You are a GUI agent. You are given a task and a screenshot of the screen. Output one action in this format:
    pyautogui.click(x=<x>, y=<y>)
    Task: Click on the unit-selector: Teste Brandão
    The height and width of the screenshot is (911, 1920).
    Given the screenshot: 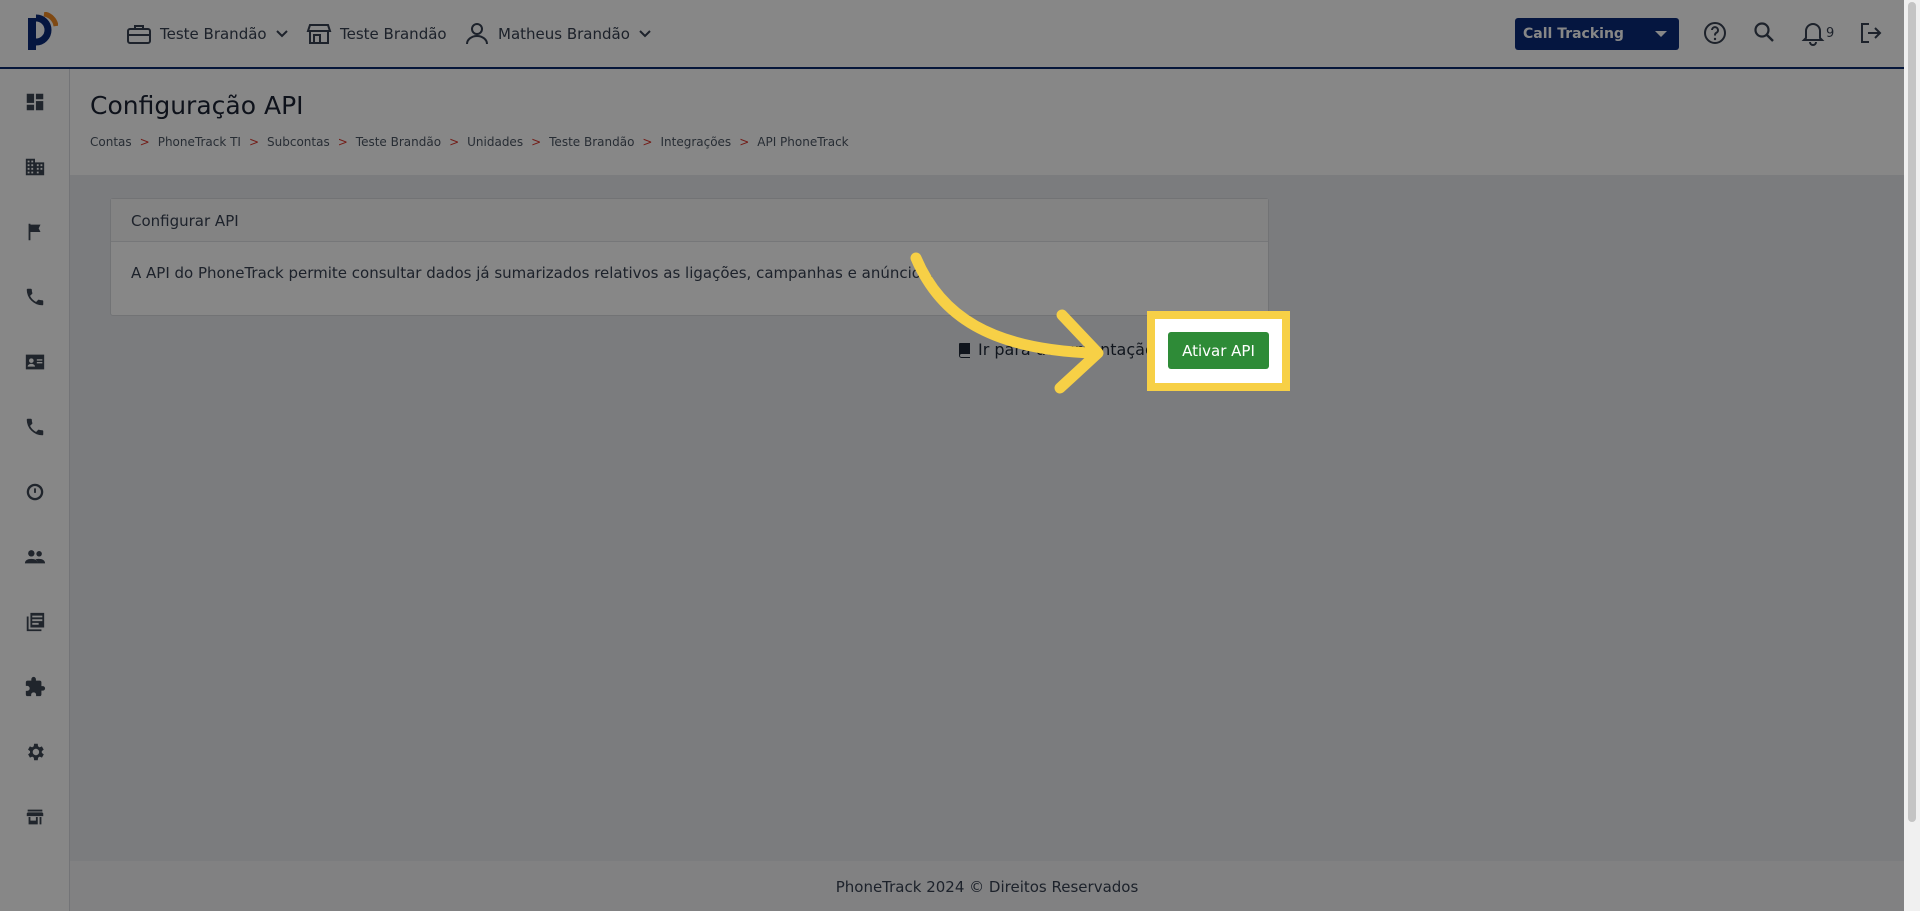 What is the action you would take?
    pyautogui.click(x=376, y=34)
    